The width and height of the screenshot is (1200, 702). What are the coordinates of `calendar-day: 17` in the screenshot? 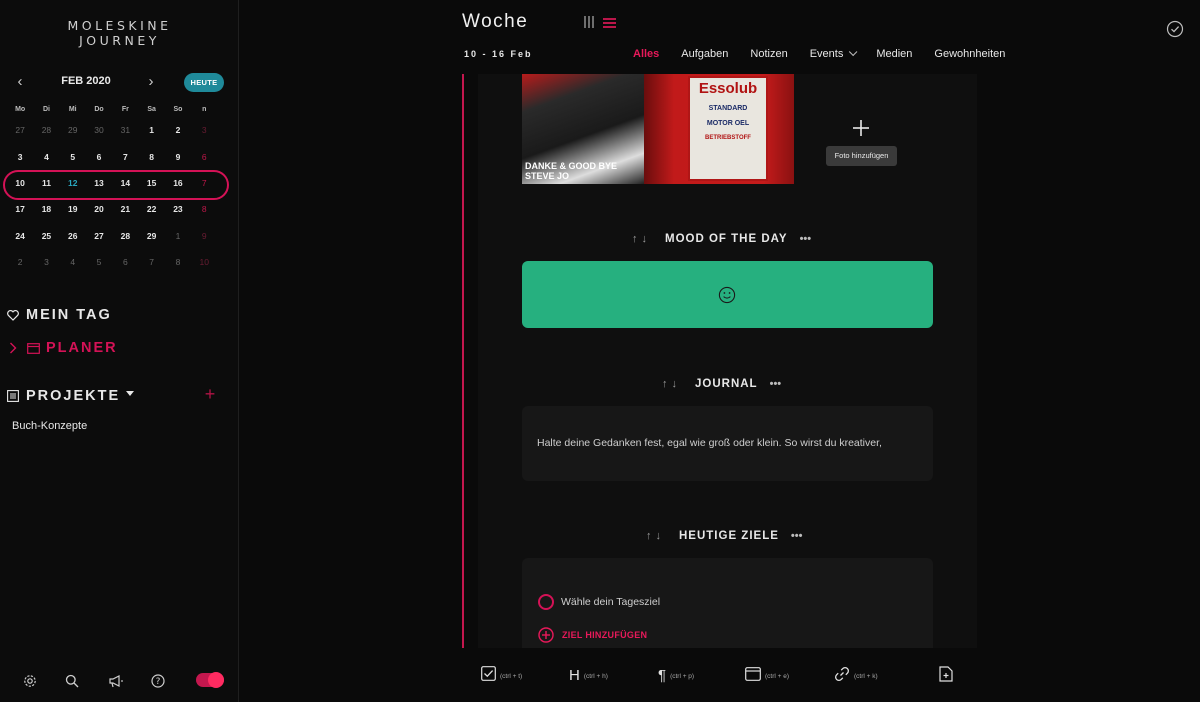 It's located at (20, 209).